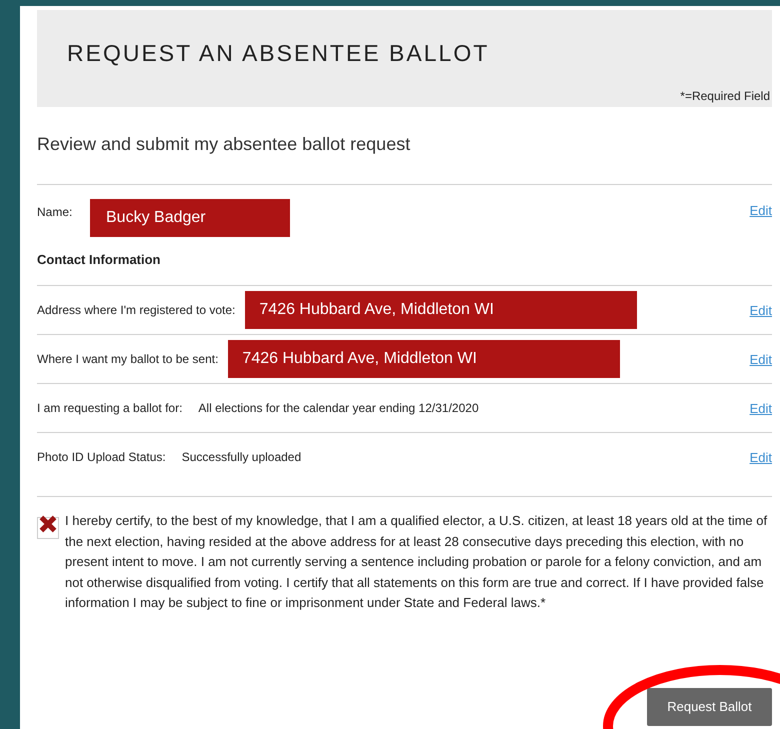 Image resolution: width=780 pixels, height=729 pixels. I want to click on request-ballot-button: Request Ballot, so click(709, 707).